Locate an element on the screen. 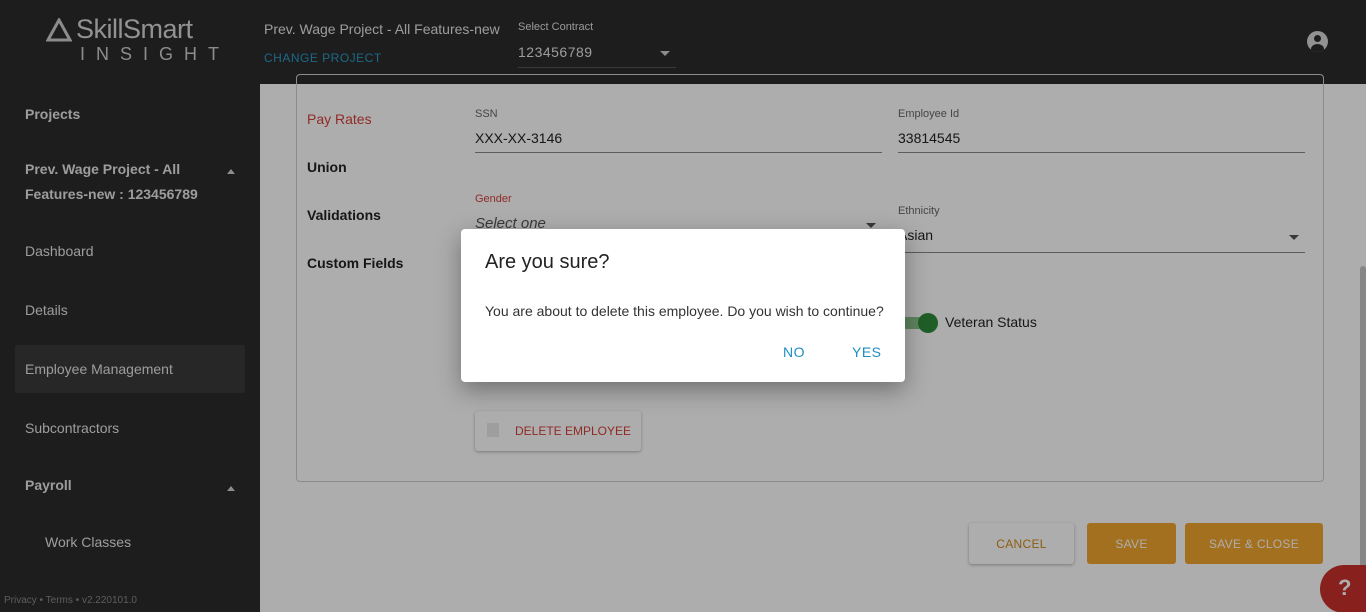 The image size is (1366, 612). yes-button: YES is located at coordinates (867, 352).